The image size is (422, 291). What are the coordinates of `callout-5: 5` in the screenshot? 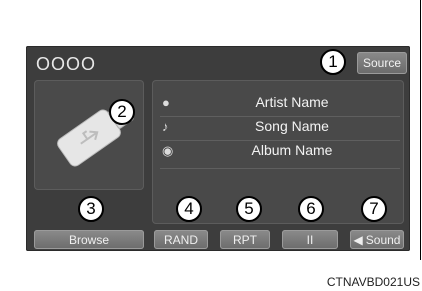 It's located at (249, 209).